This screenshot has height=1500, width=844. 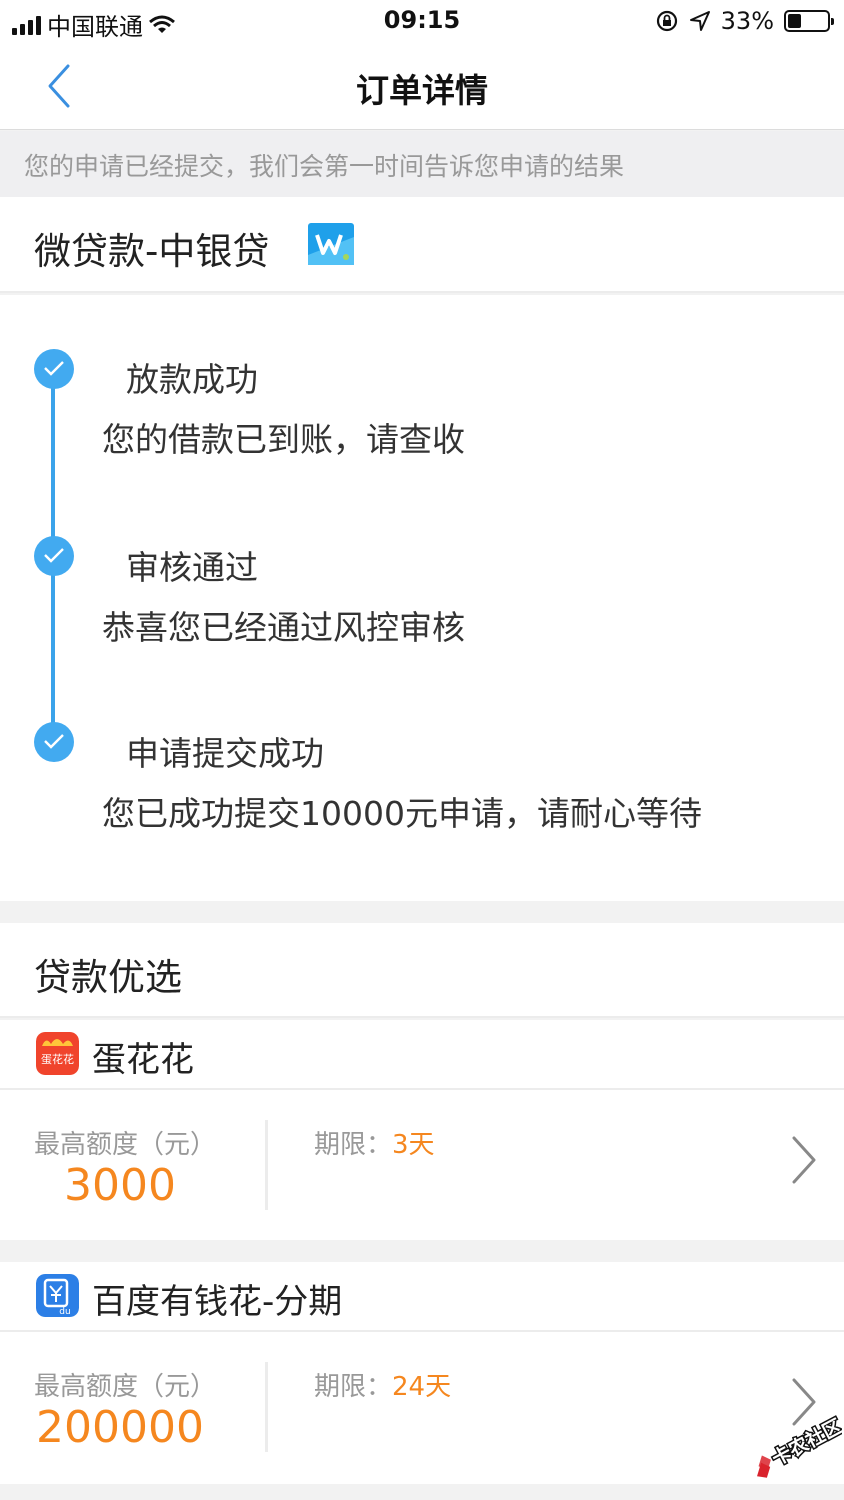 What do you see at coordinates (283, 439) in the screenshot?
I see `timeline-step-desc: 您的借款已到账，请查收` at bounding box center [283, 439].